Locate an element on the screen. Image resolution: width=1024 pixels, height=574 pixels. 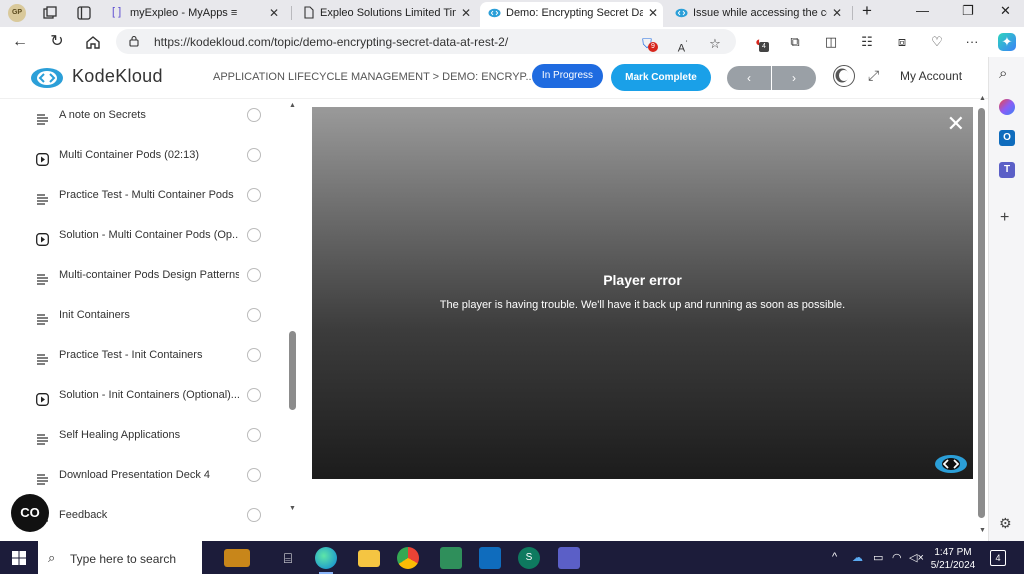
windows-start-icon is located at coordinates (19, 558).